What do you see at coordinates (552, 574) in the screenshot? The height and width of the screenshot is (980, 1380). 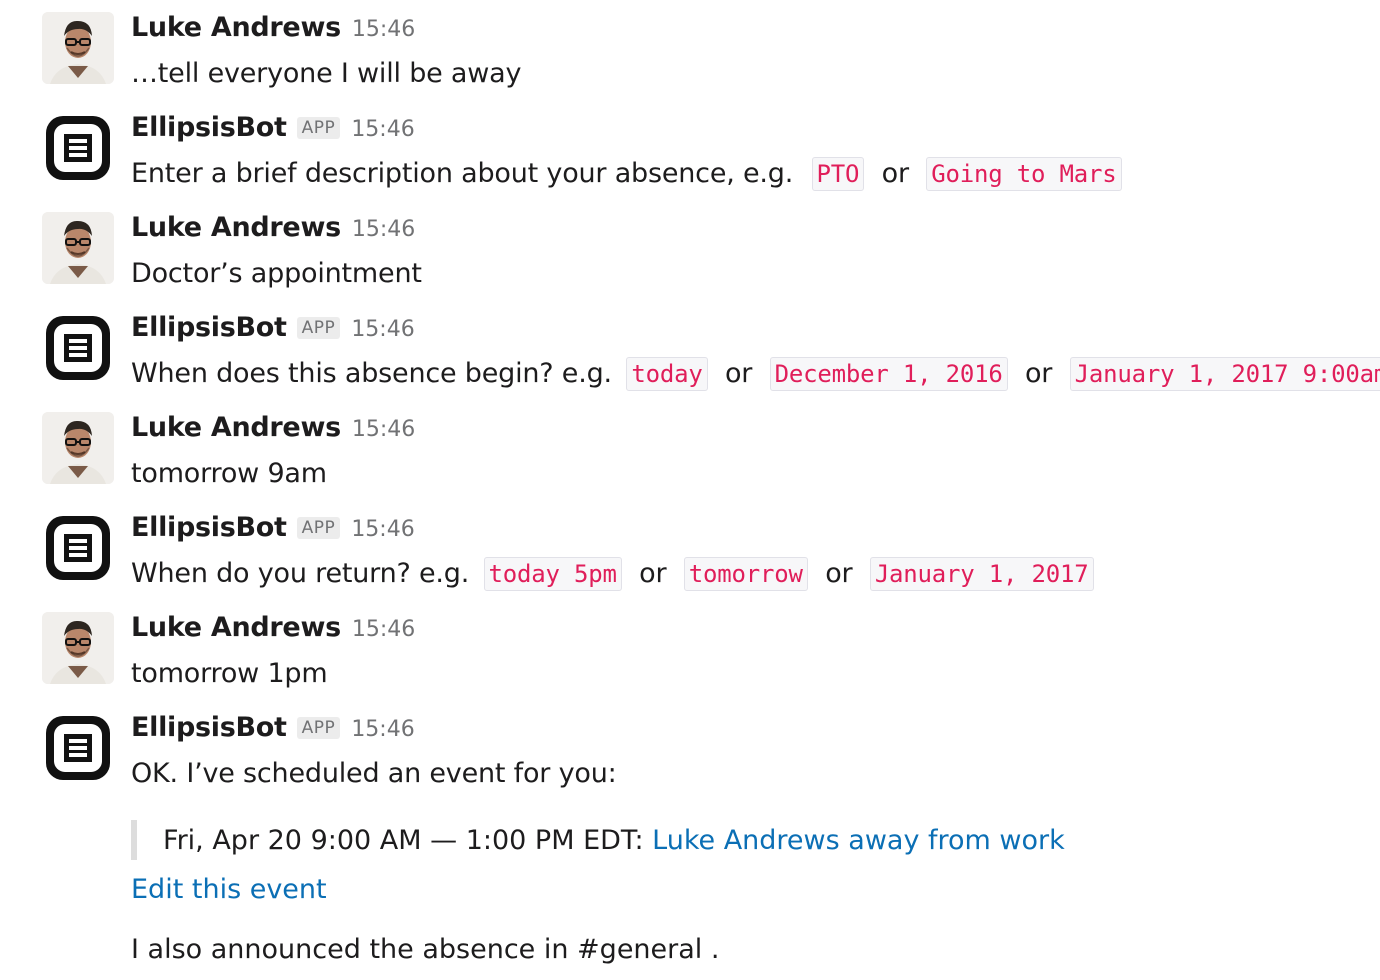 I see `example-code: today 5pm` at bounding box center [552, 574].